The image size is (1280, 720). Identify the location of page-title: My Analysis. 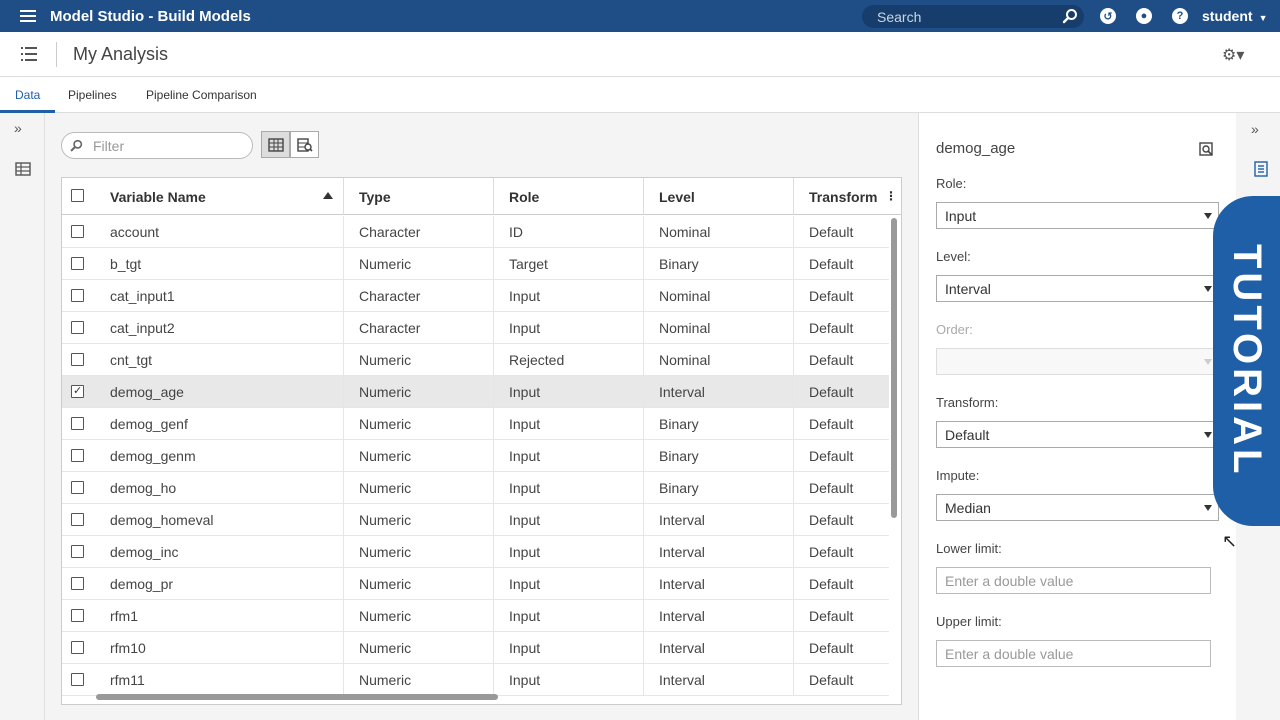
(121, 54).